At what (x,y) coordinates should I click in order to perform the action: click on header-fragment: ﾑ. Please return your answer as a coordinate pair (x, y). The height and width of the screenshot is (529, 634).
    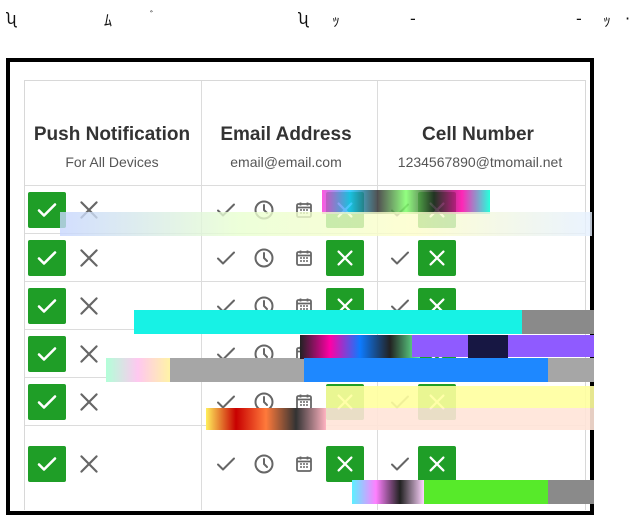
    Looking at the image, I should click on (108, 20).